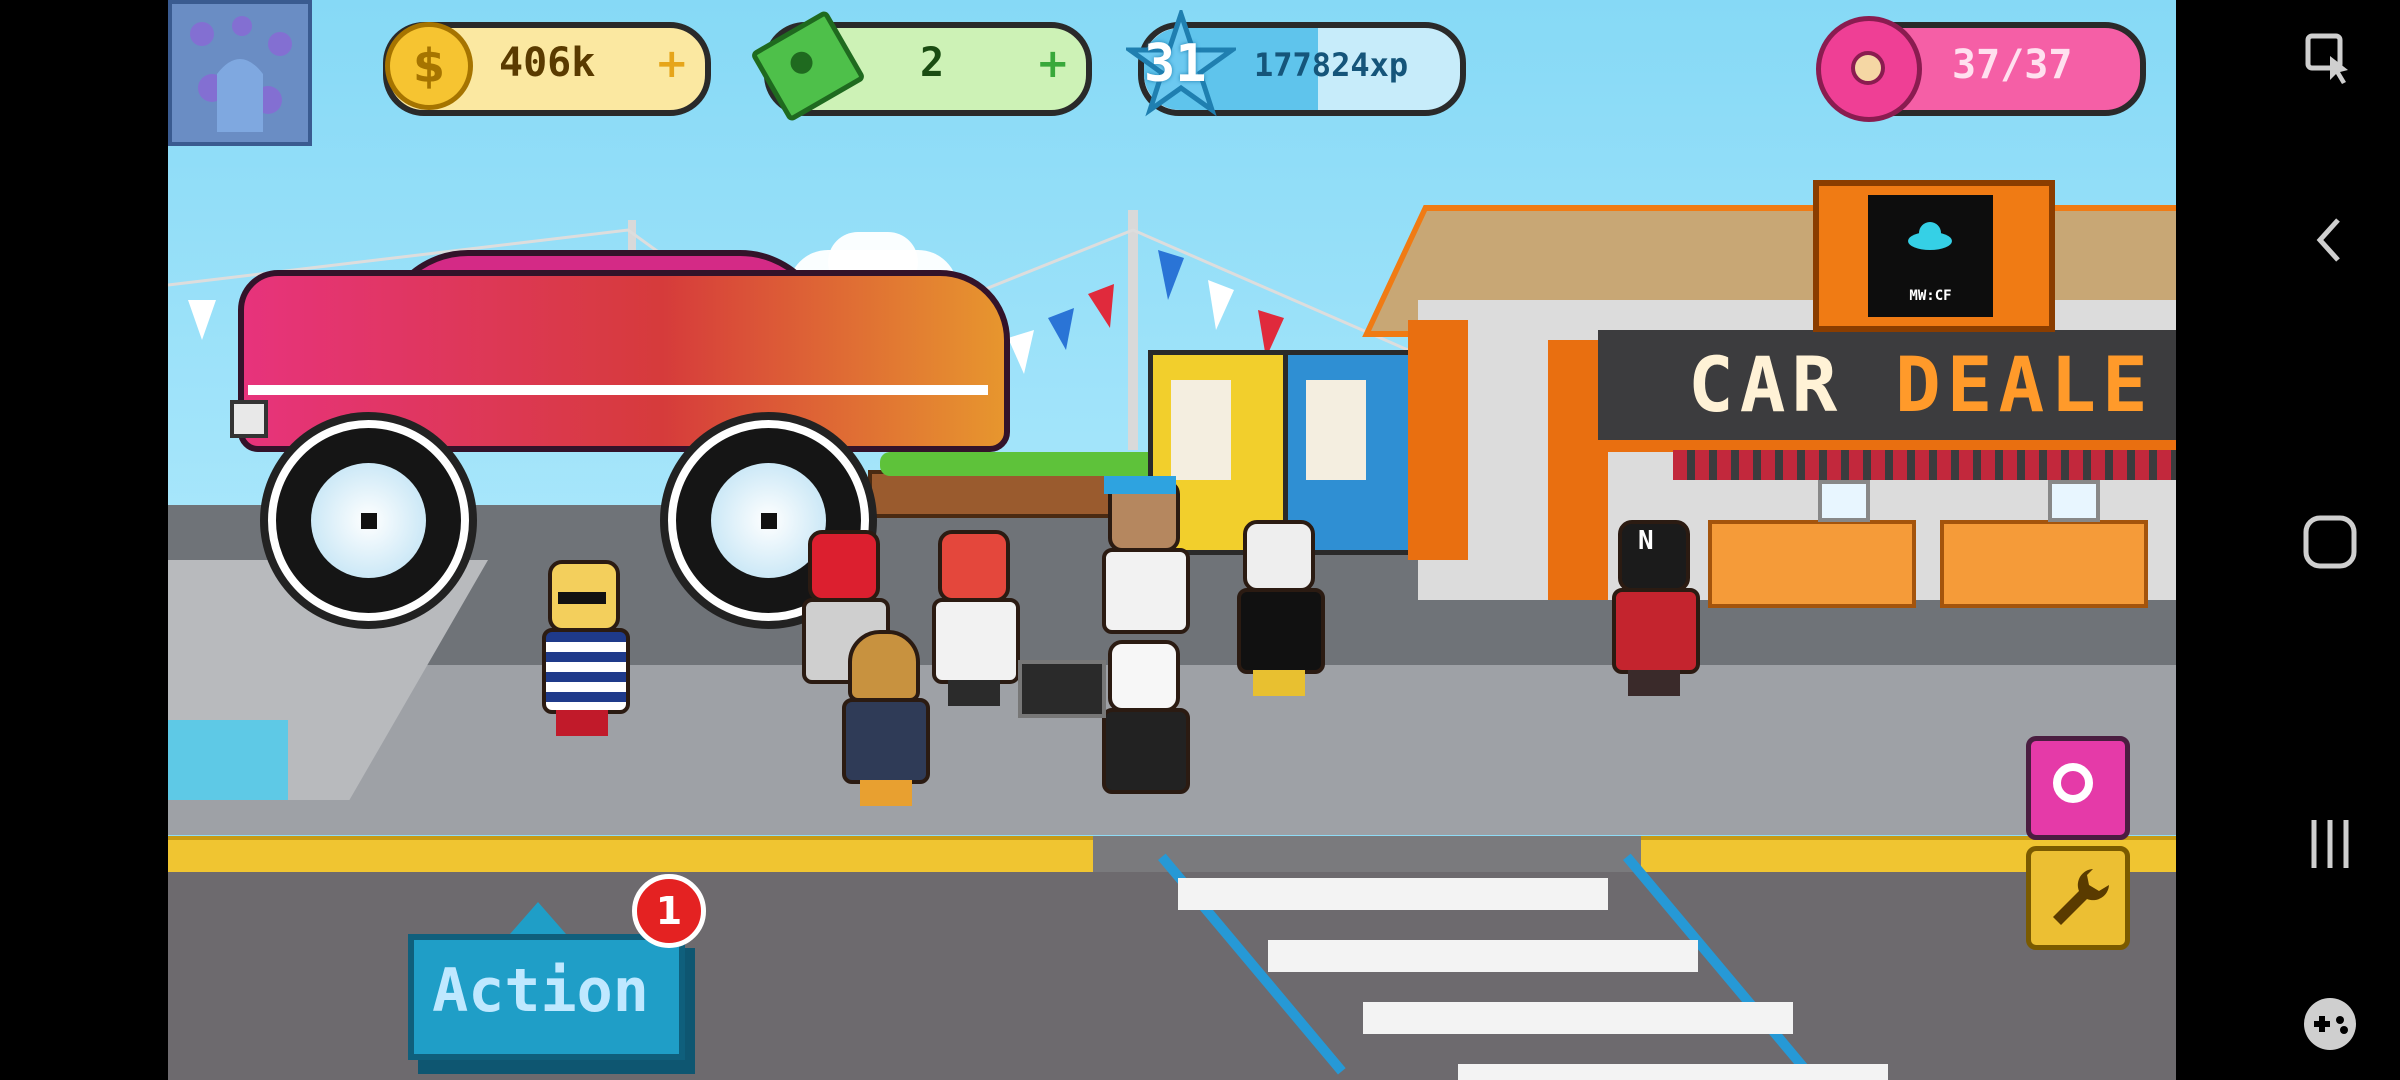  Describe the element at coordinates (1062, 689) in the screenshot. I see `boombox` at that location.